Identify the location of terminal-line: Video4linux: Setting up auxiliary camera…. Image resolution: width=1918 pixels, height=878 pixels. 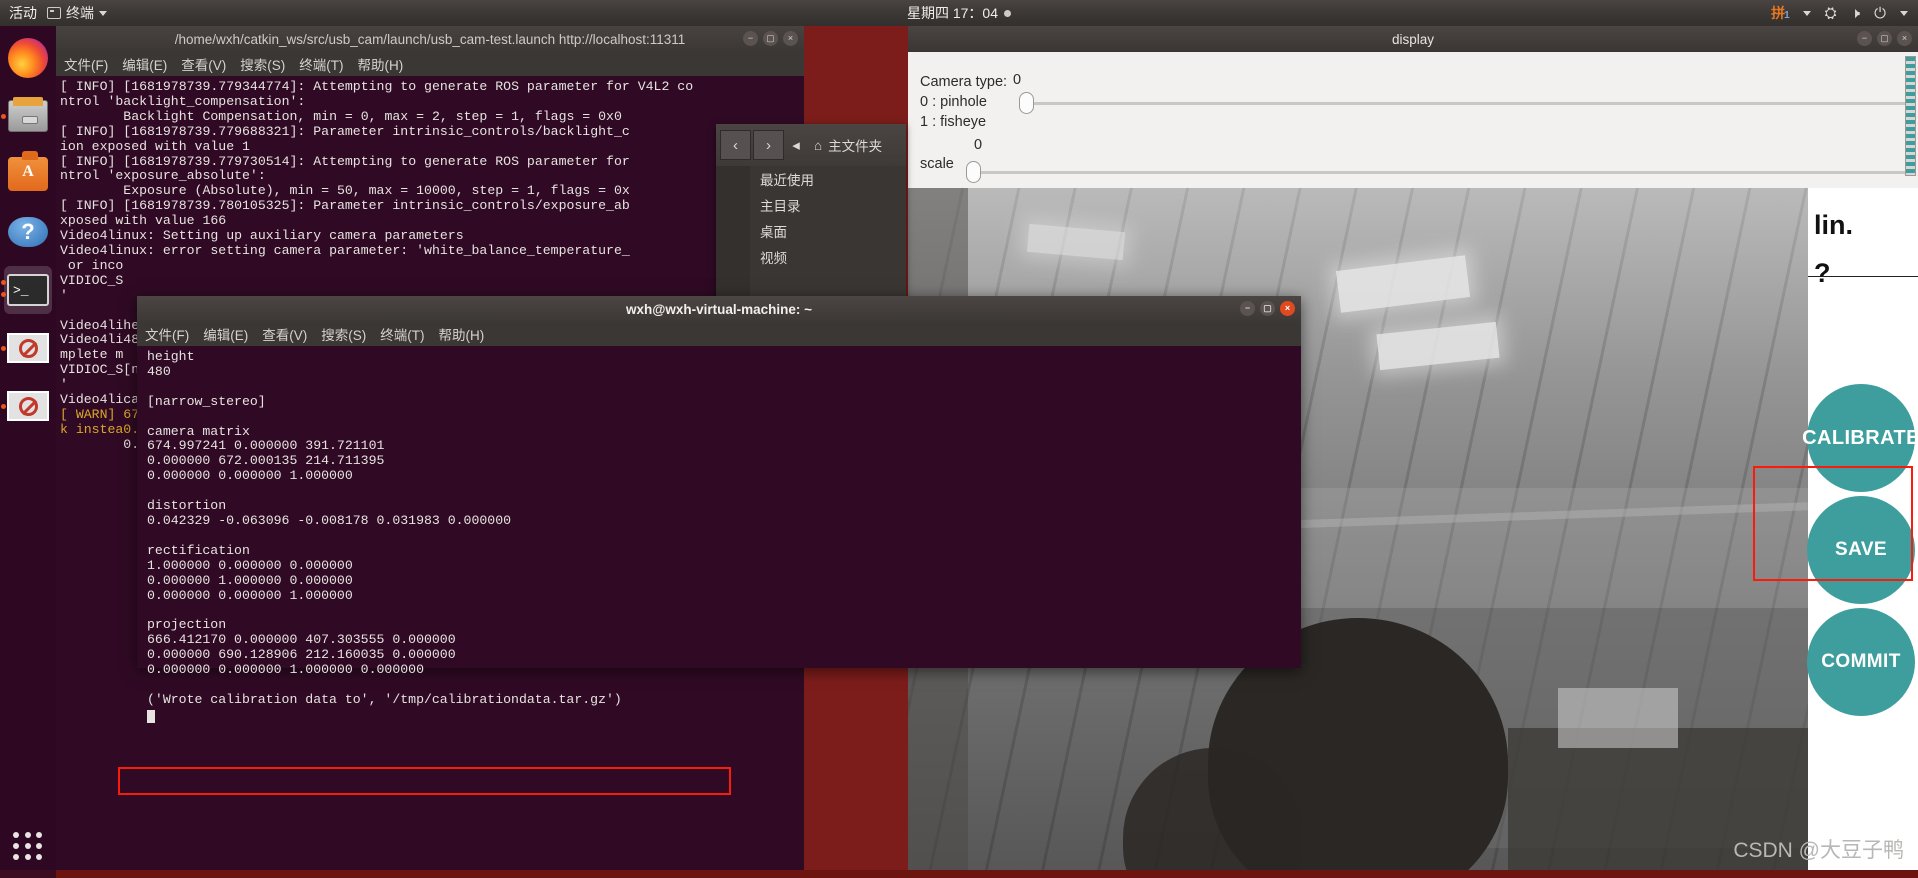
(262, 236).